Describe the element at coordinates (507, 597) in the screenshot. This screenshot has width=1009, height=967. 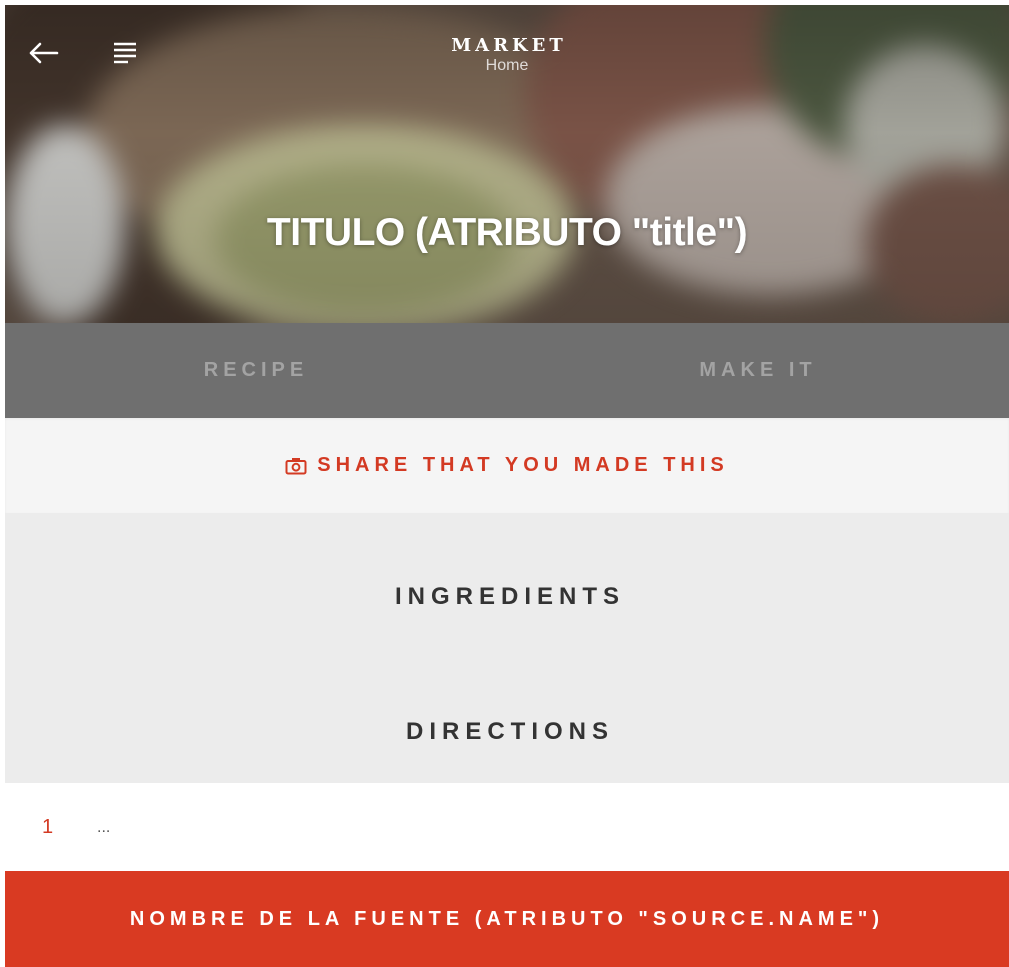
I see `ingredients-heading: INGREDIENTS` at that location.